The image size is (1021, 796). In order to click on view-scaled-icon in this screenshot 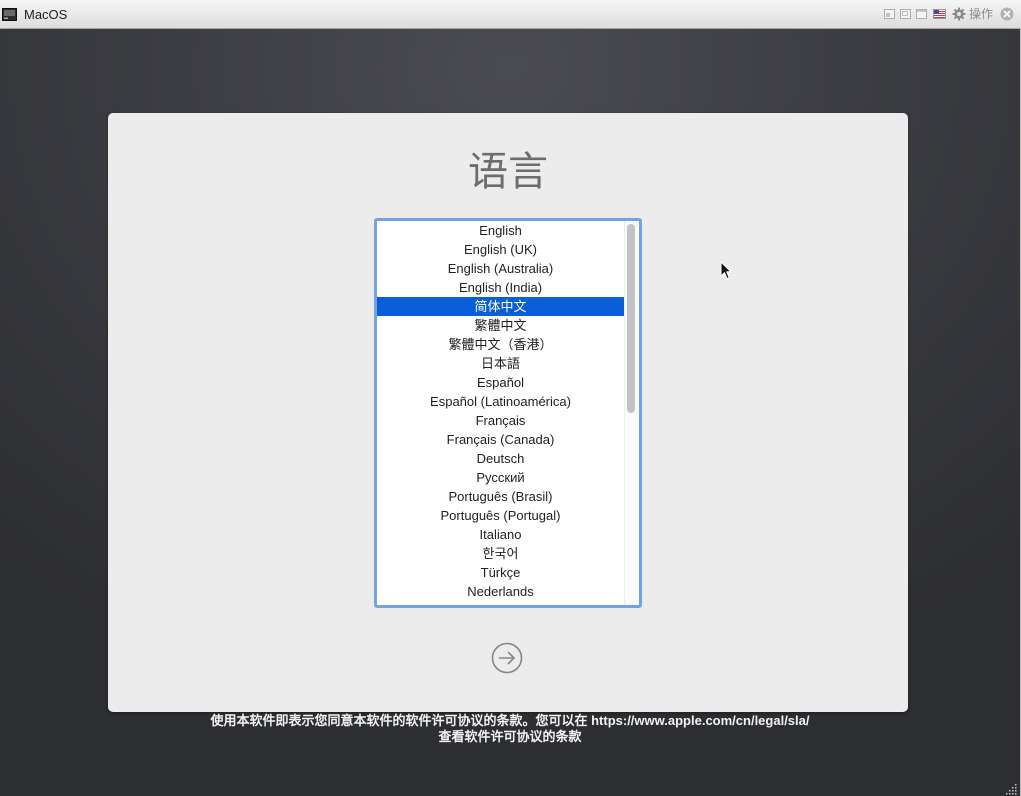, I will do `click(905, 14)`.